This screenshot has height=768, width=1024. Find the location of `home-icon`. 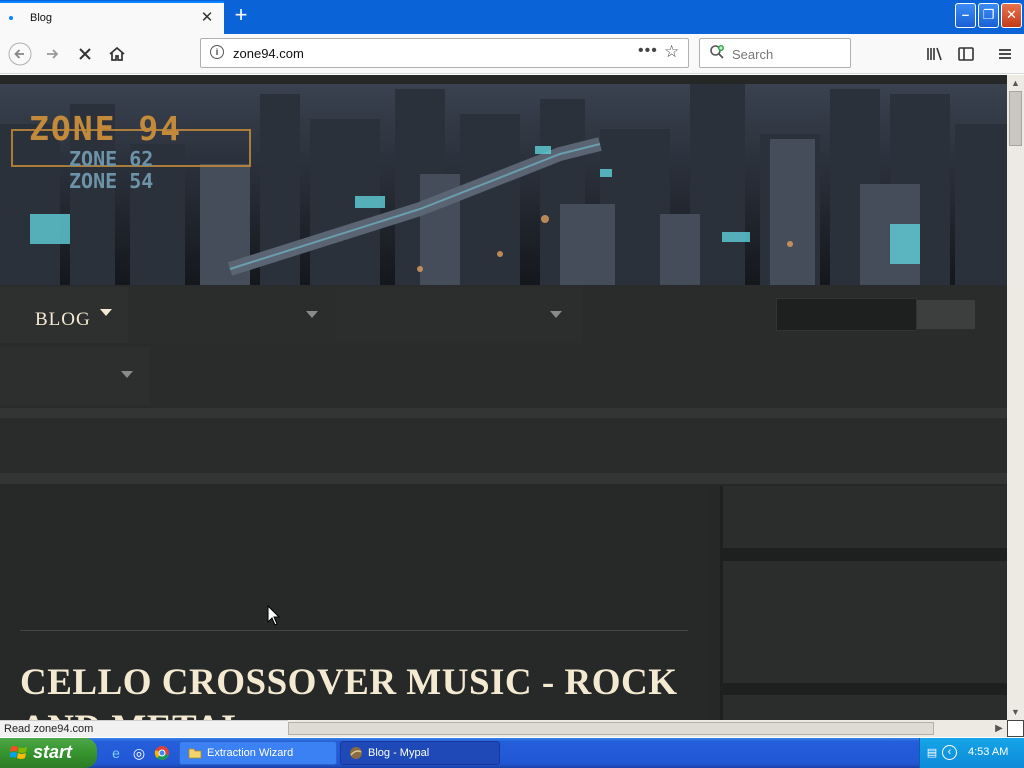

home-icon is located at coordinates (117, 54).